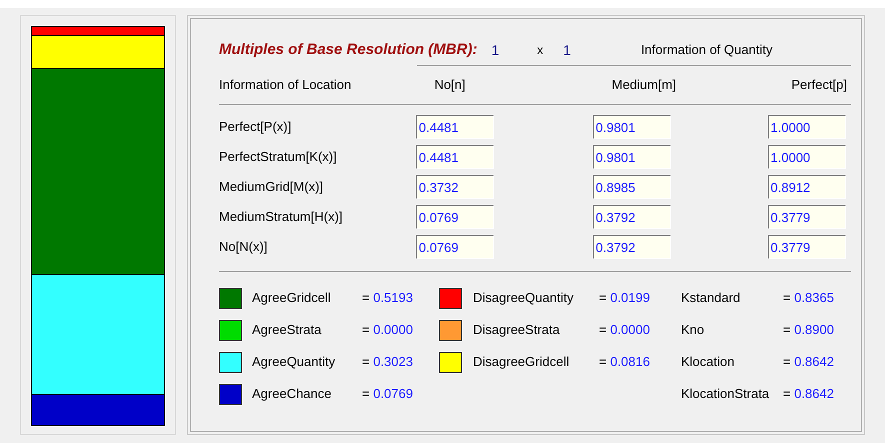  Describe the element at coordinates (711, 298) in the screenshot. I see `kappa-label: Kstandard` at that location.